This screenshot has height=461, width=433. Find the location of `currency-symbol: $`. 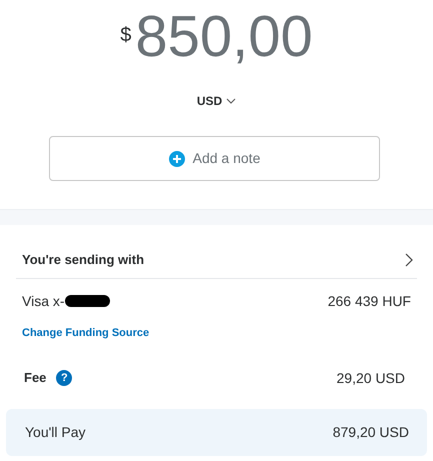

currency-symbol: $ is located at coordinates (126, 35).